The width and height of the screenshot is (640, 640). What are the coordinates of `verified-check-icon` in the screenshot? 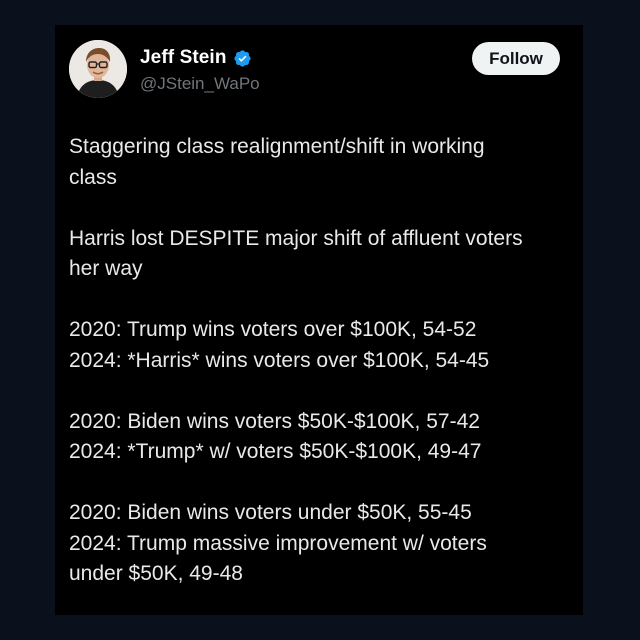 It's located at (242, 58).